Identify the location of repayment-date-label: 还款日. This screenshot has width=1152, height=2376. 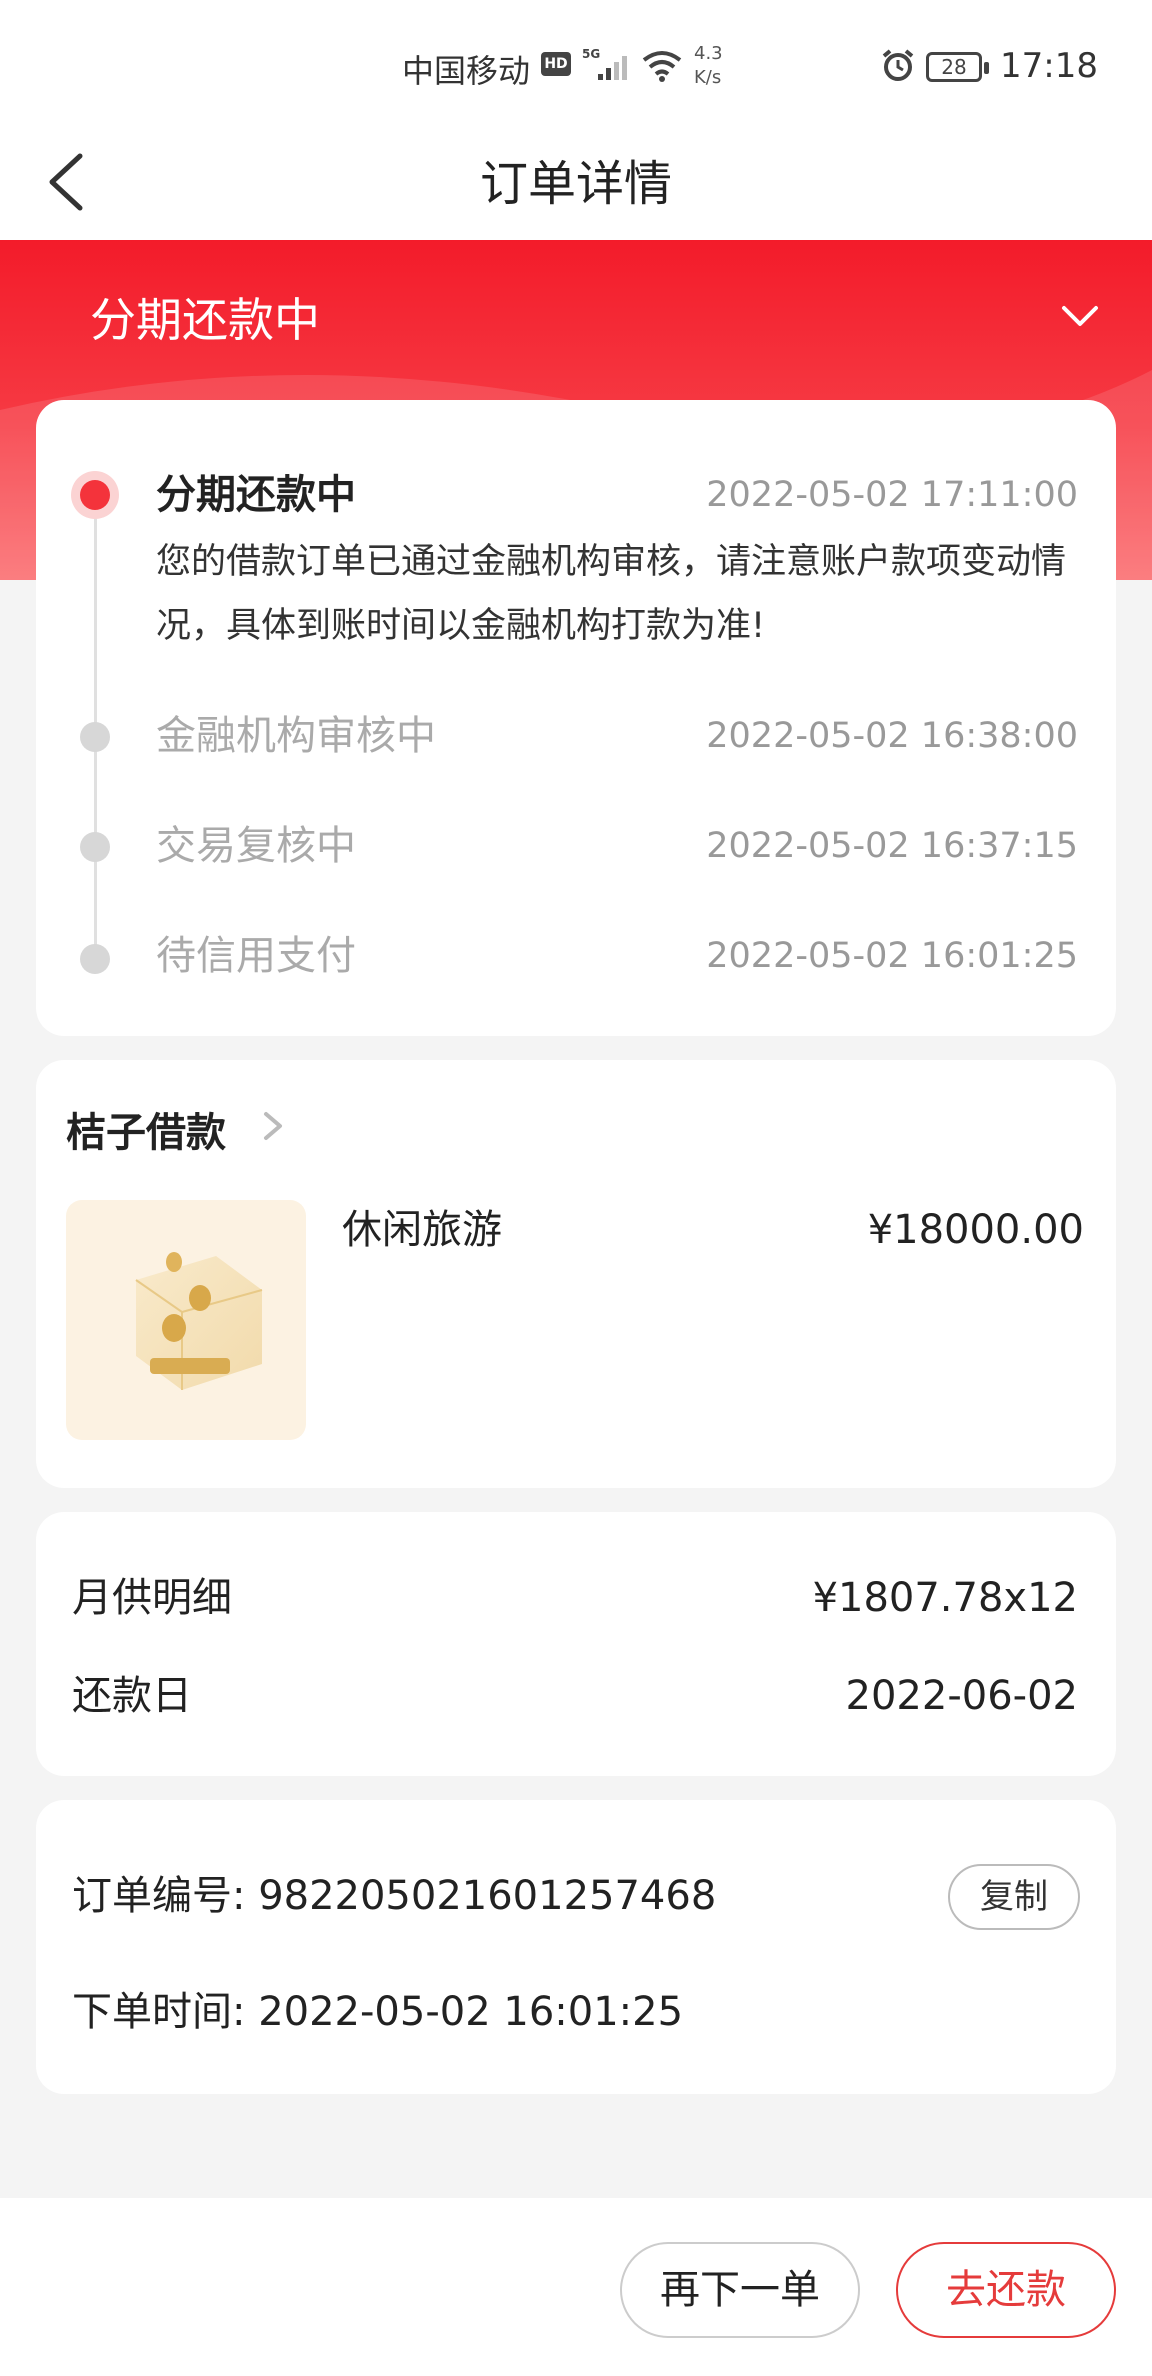
(132, 1696).